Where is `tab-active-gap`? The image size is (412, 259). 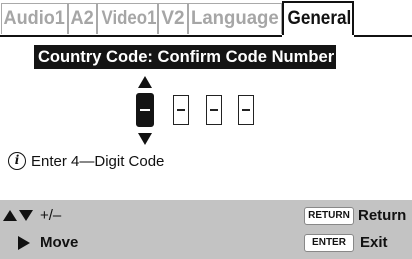 tab-active-gap is located at coordinates (318, 36).